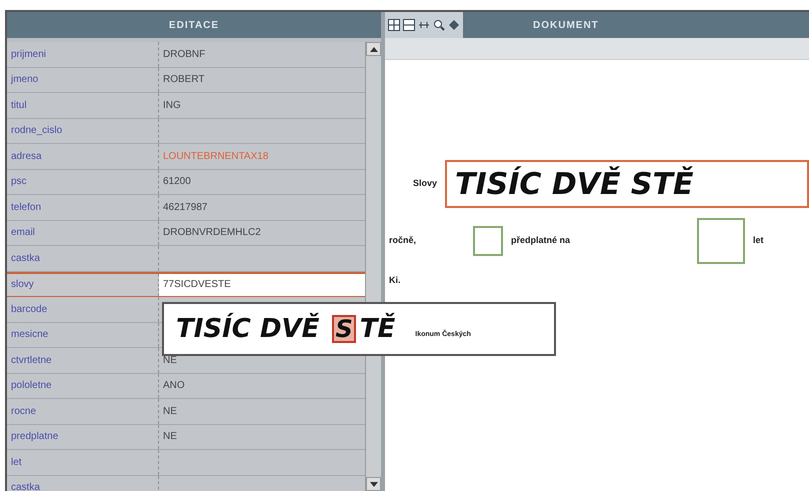 Image resolution: width=809 pixels, height=491 pixels. What do you see at coordinates (541, 241) in the screenshot?
I see `form-label: předplatné na` at bounding box center [541, 241].